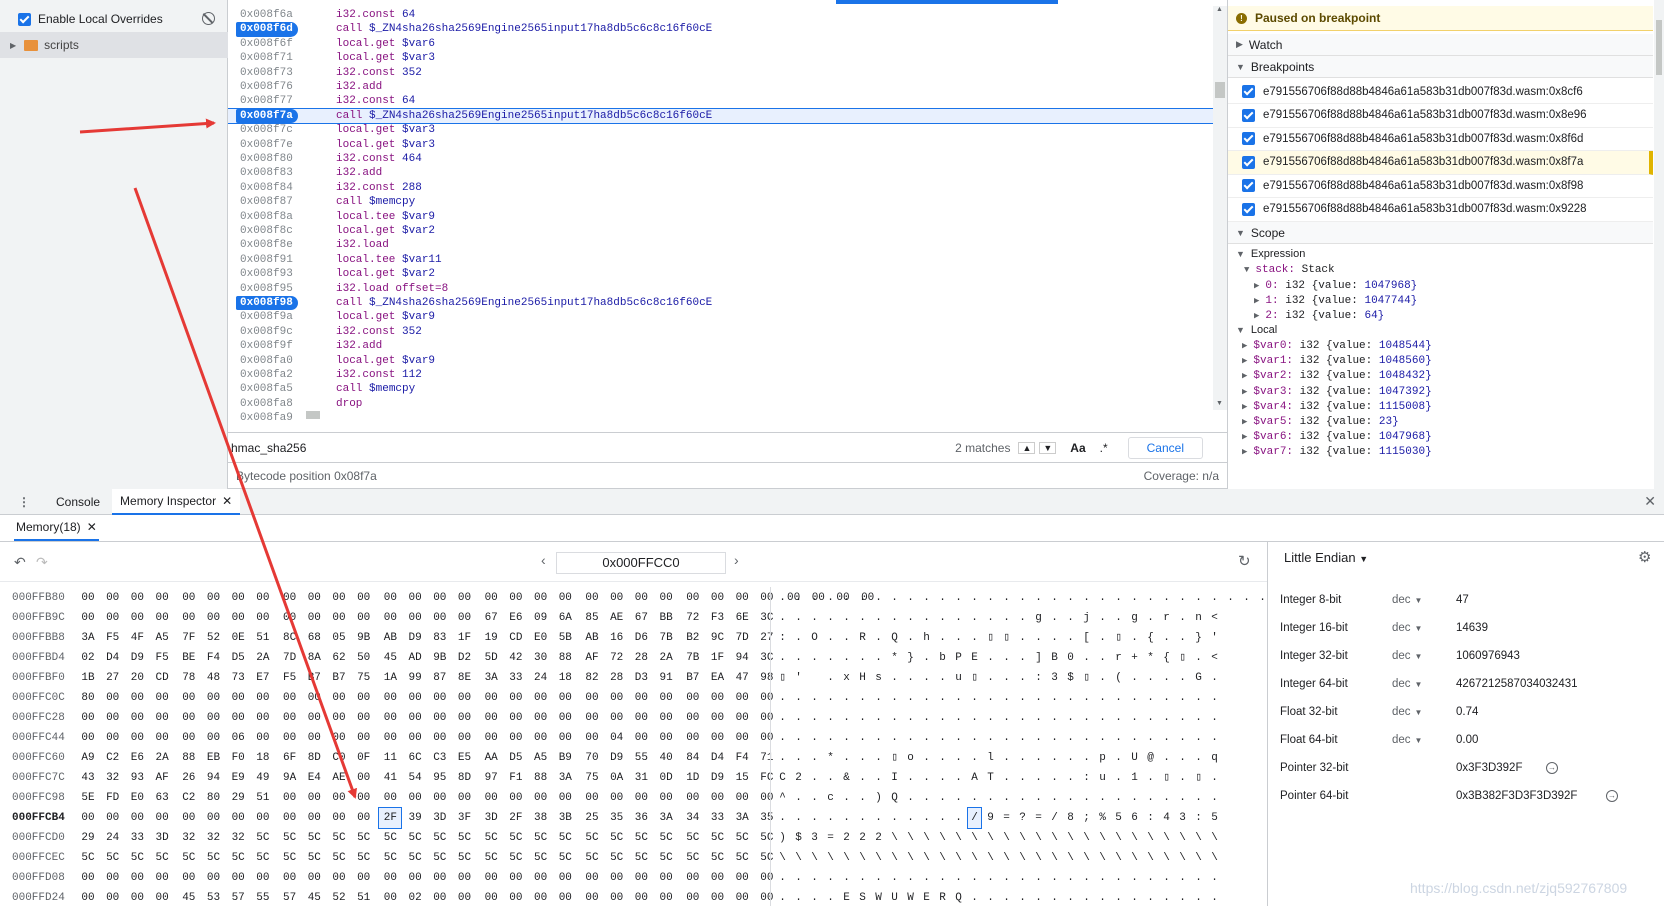 The image size is (1664, 906). I want to click on memory-byte: 25, so click(592, 818).